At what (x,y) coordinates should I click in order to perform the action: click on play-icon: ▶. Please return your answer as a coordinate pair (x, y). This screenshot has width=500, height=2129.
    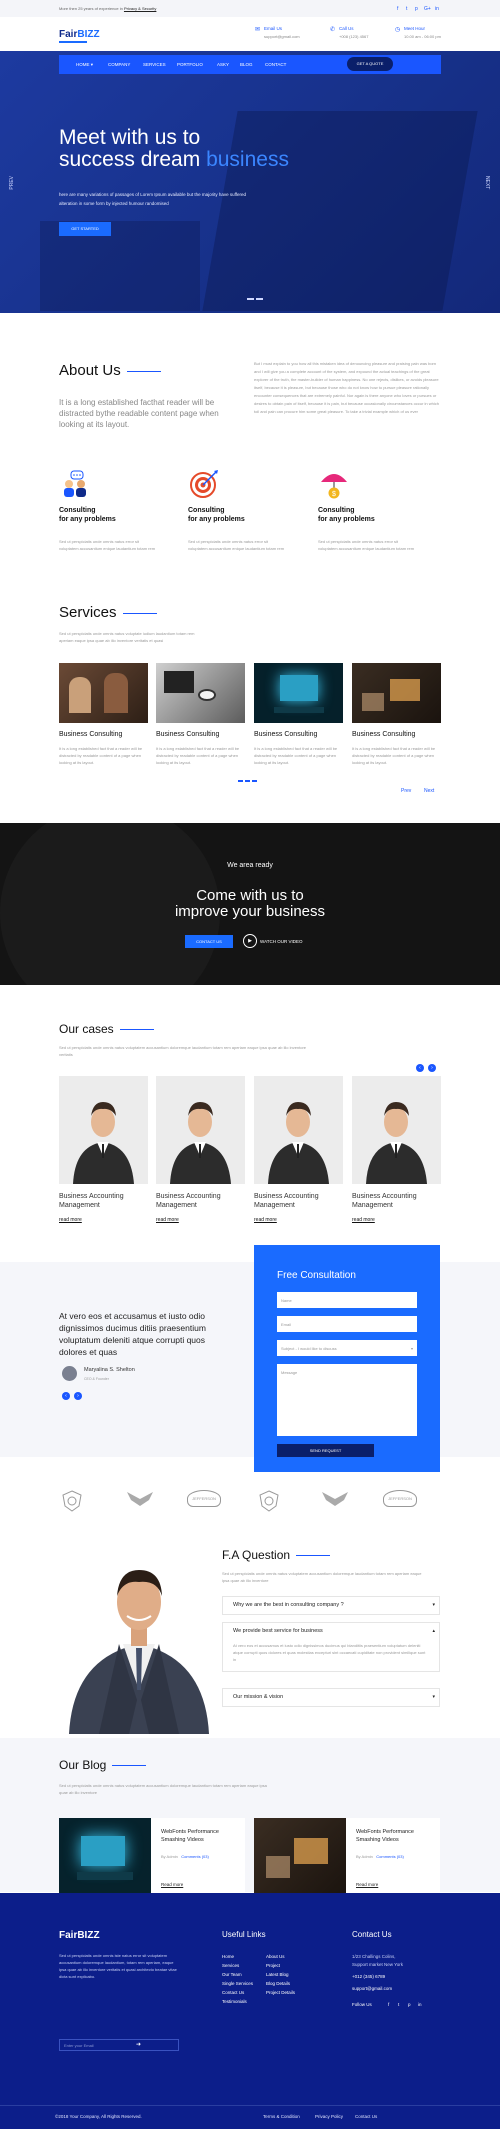
    Looking at the image, I should click on (250, 941).